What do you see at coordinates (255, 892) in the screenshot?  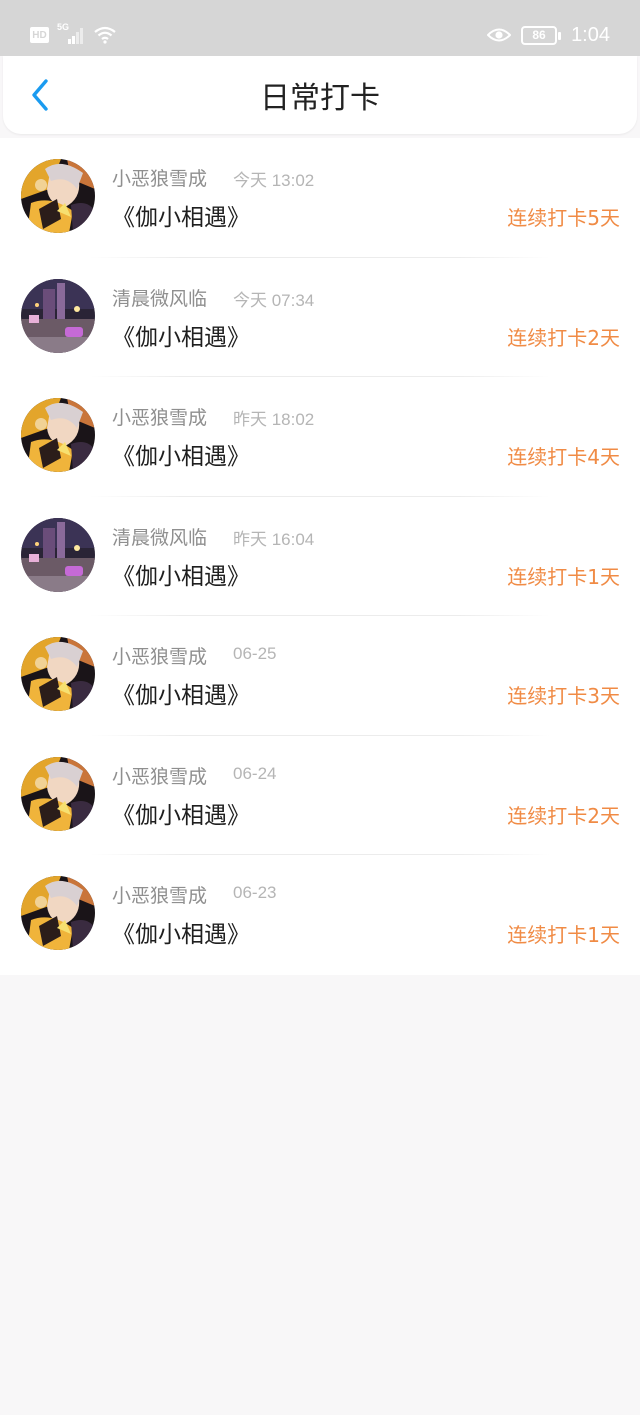 I see `post-time: 06-23` at bounding box center [255, 892].